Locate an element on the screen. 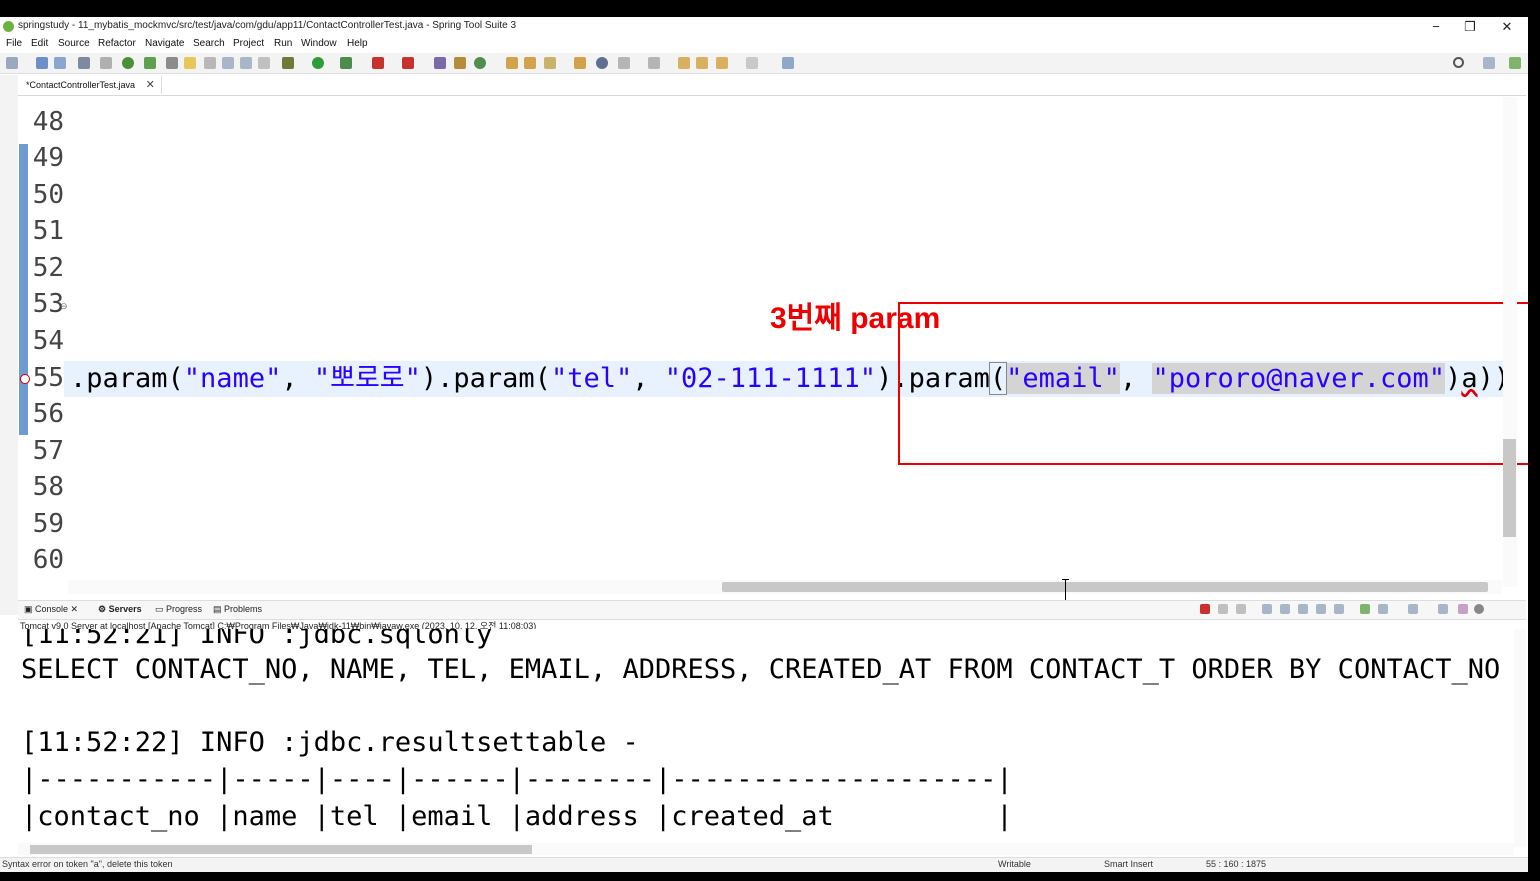 The height and width of the screenshot is (881, 1540). remove-launch-icon is located at coordinates (1223, 609).